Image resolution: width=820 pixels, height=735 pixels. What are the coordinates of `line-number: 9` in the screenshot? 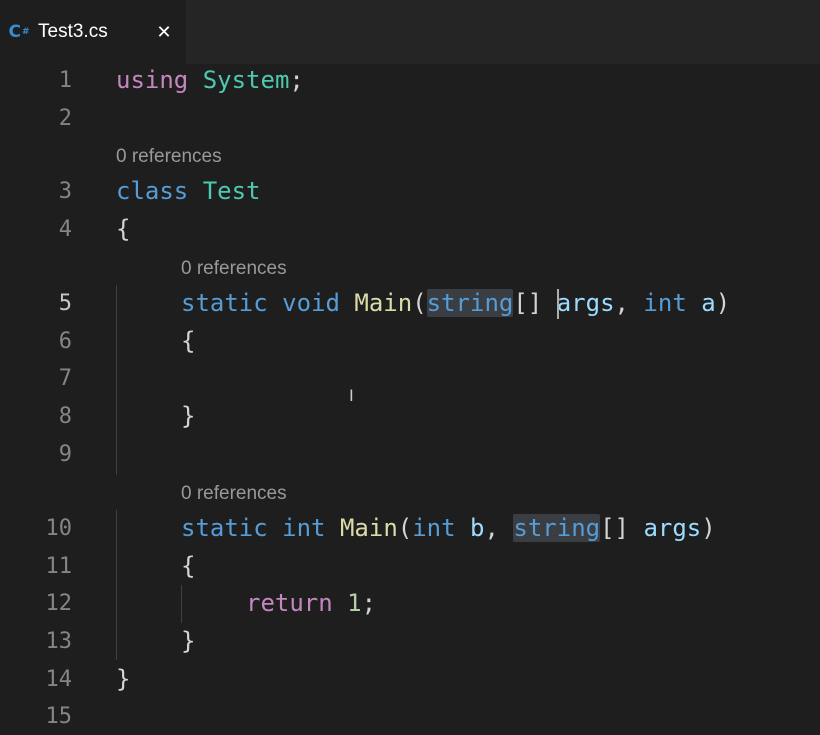 It's located at (65, 454).